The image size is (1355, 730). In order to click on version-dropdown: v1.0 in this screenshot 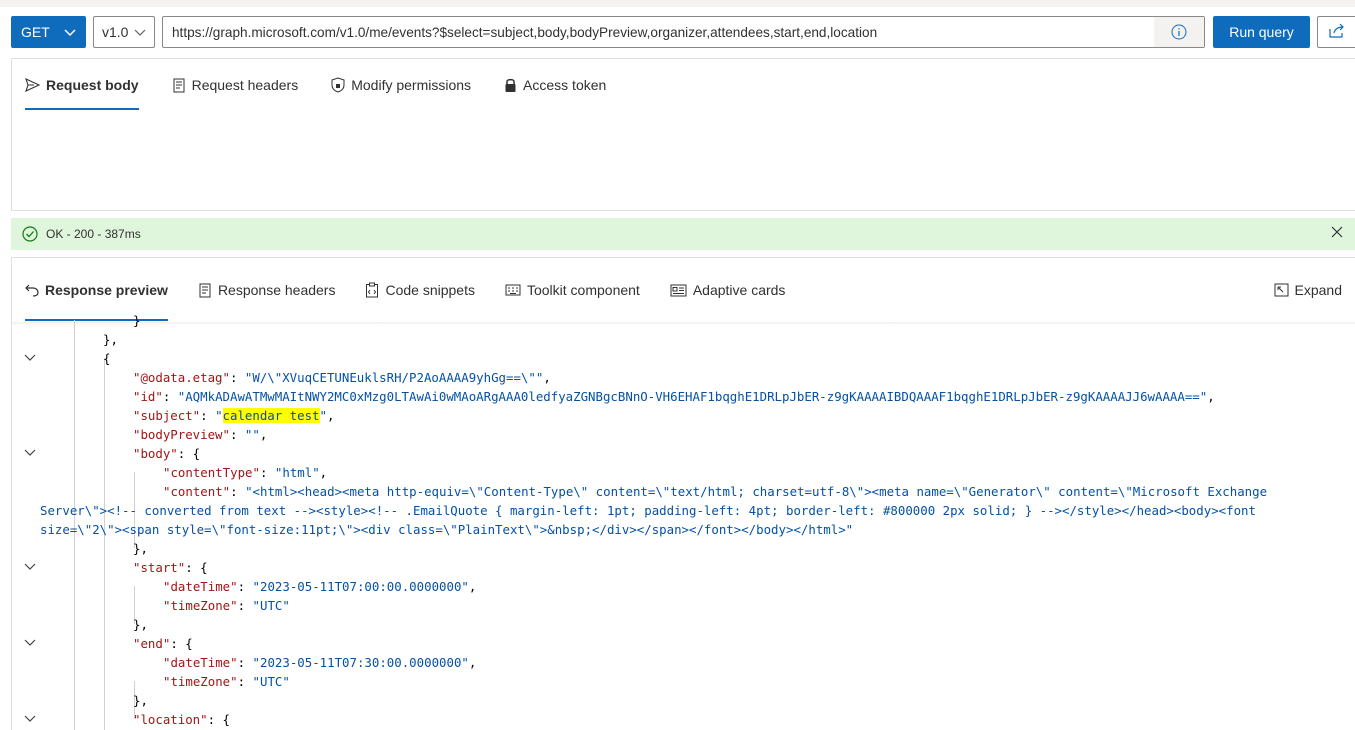, I will do `click(124, 32)`.